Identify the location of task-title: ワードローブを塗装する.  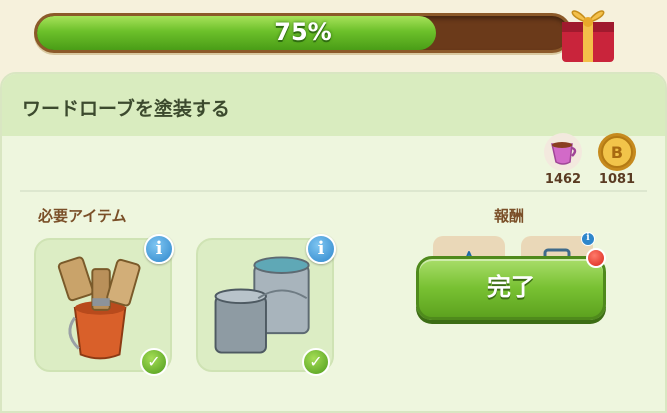
(126, 109).